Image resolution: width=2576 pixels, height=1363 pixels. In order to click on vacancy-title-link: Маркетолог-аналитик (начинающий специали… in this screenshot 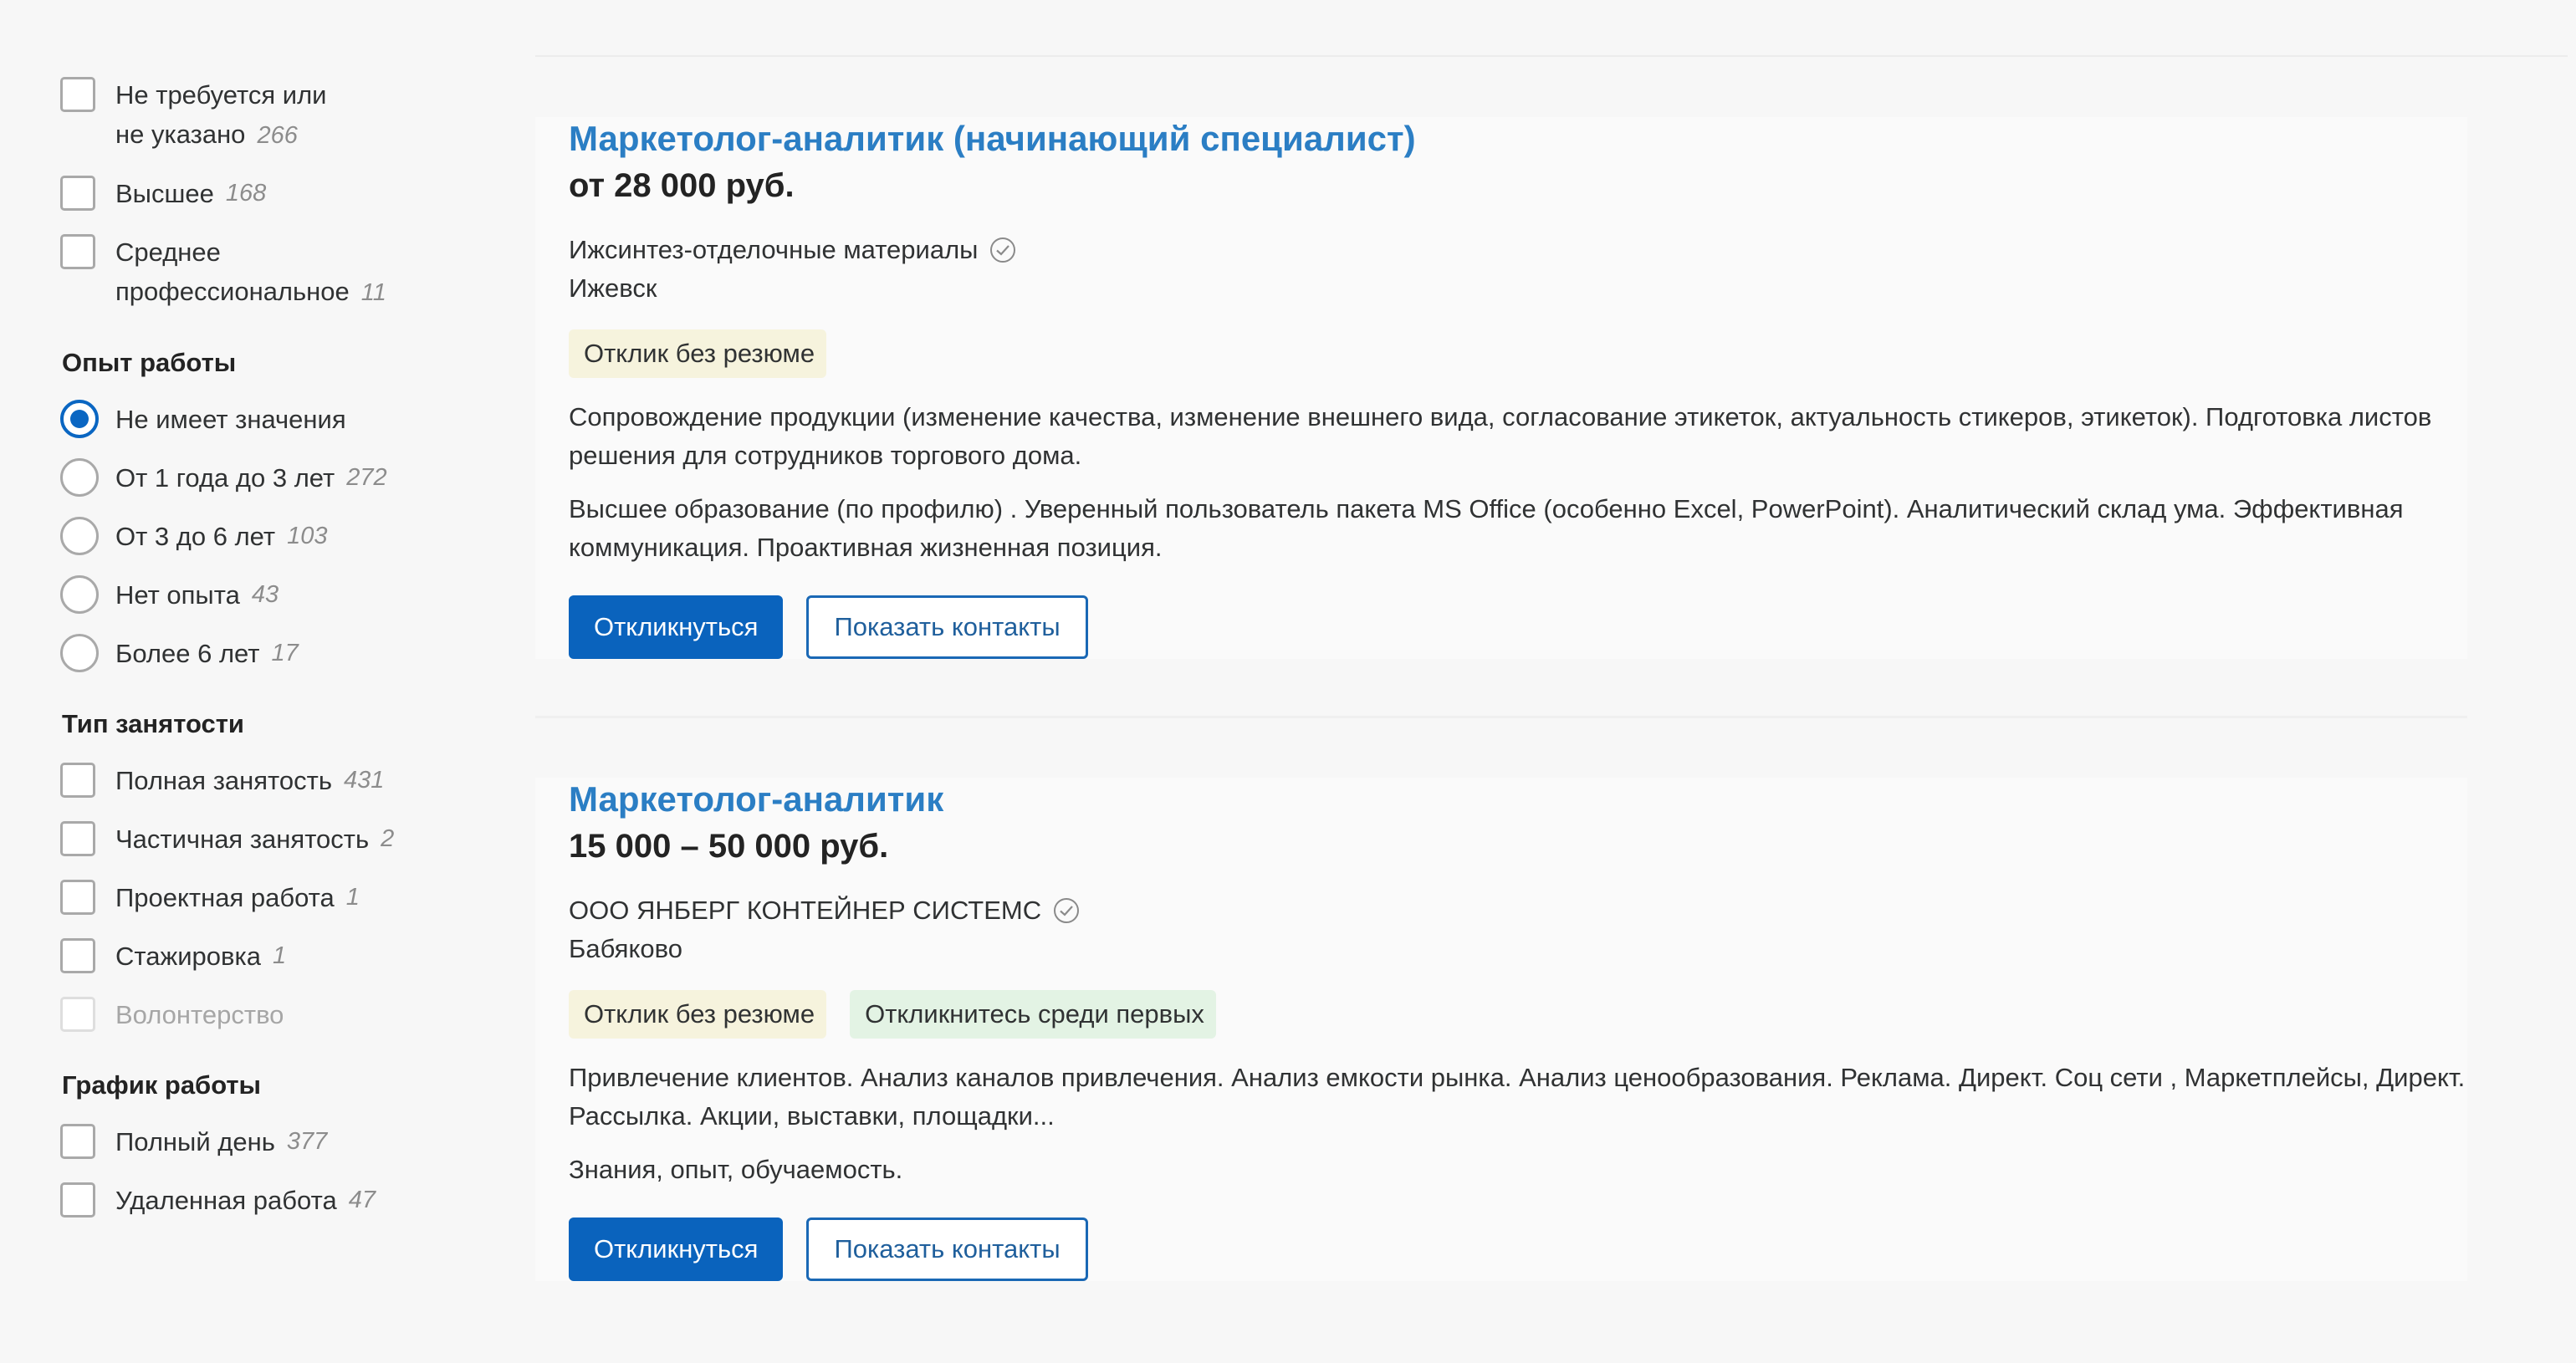, I will do `click(1518, 139)`.